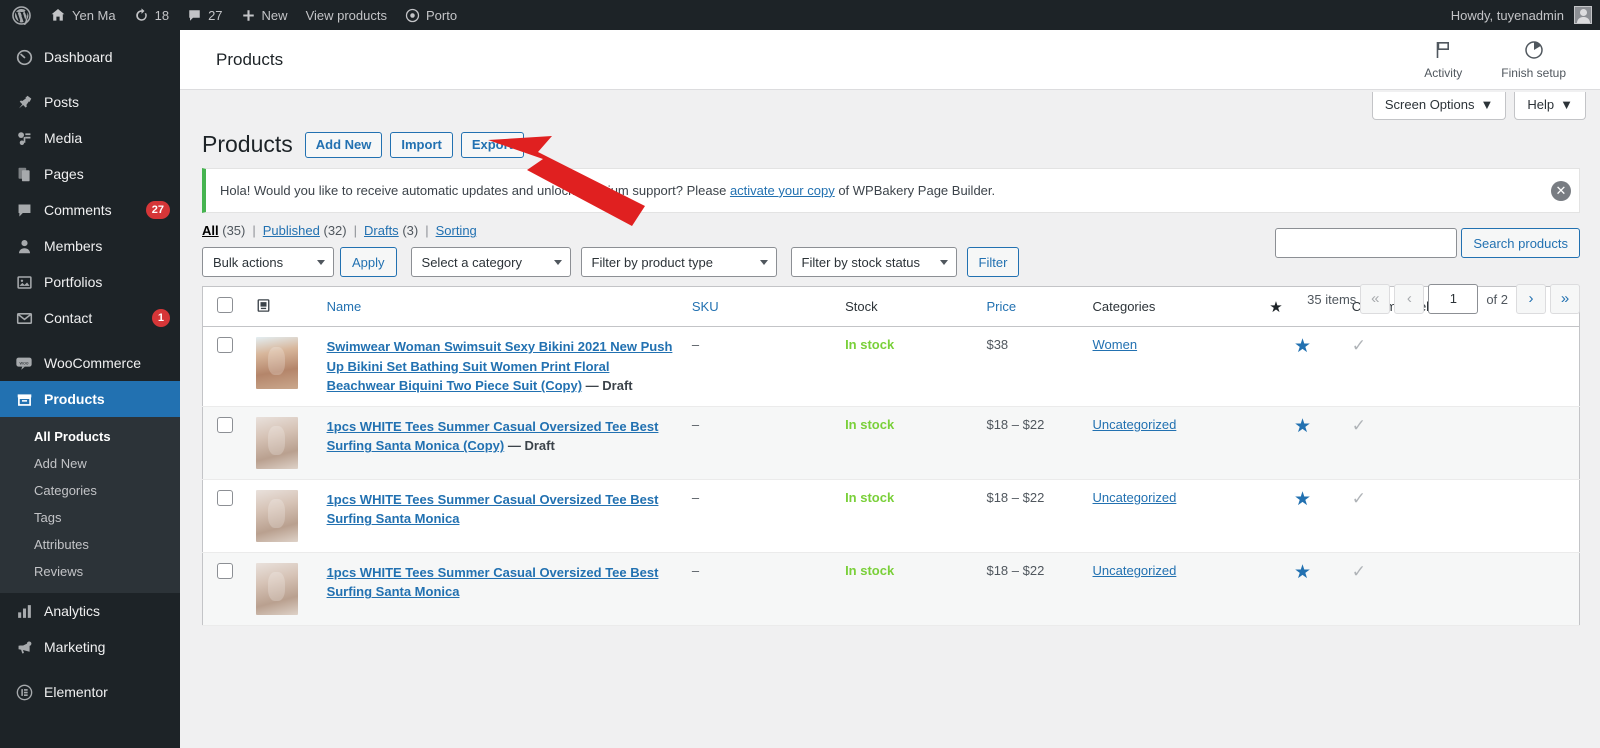  Describe the element at coordinates (760, 307) in the screenshot. I see `column-sku: SKU` at that location.